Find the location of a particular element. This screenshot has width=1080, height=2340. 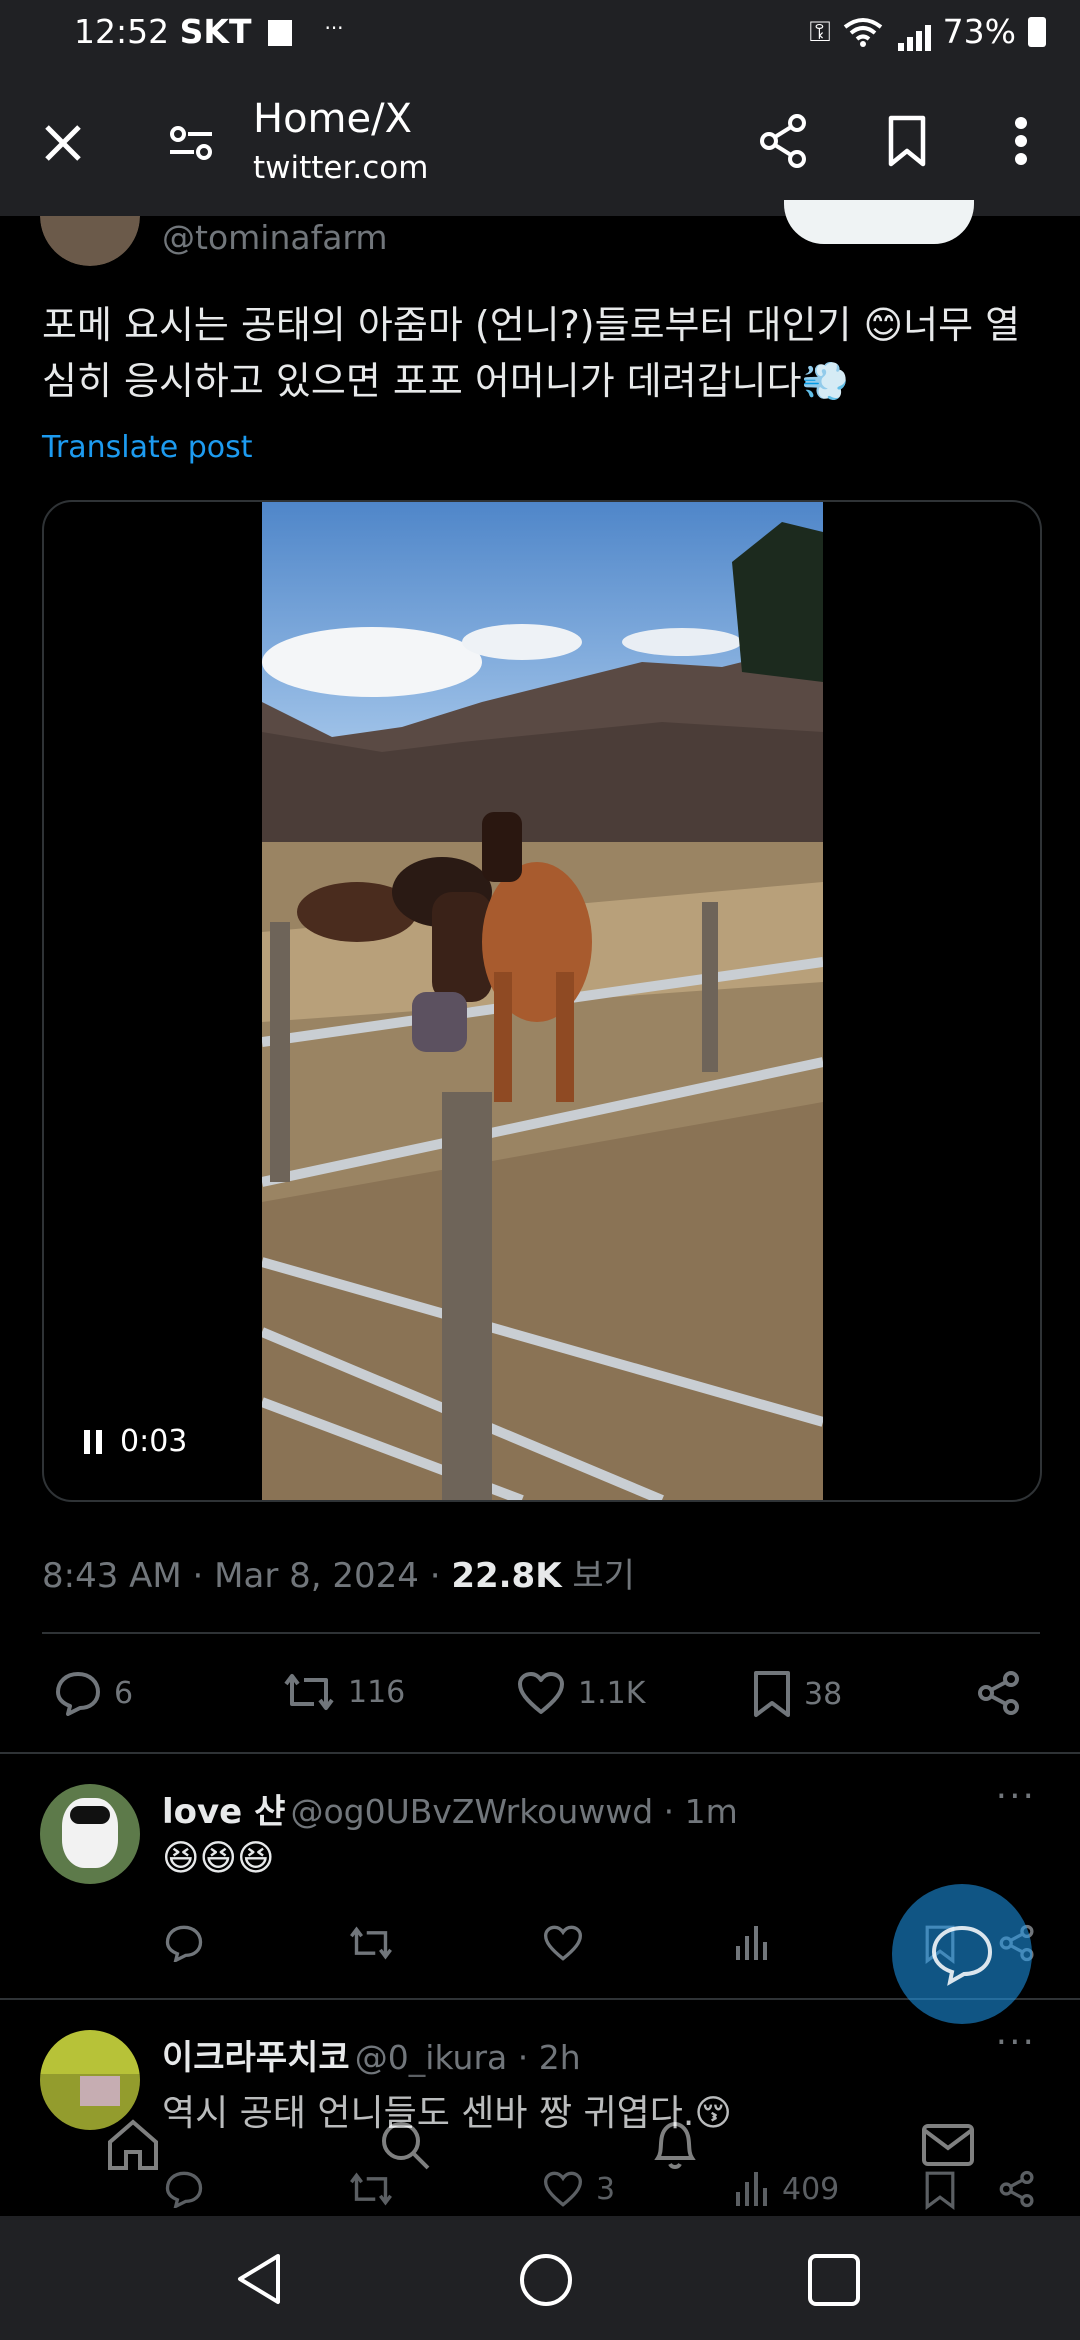

reply-header: 이크라푸치코 @0_ikura · 2h is located at coordinates (371, 2054).